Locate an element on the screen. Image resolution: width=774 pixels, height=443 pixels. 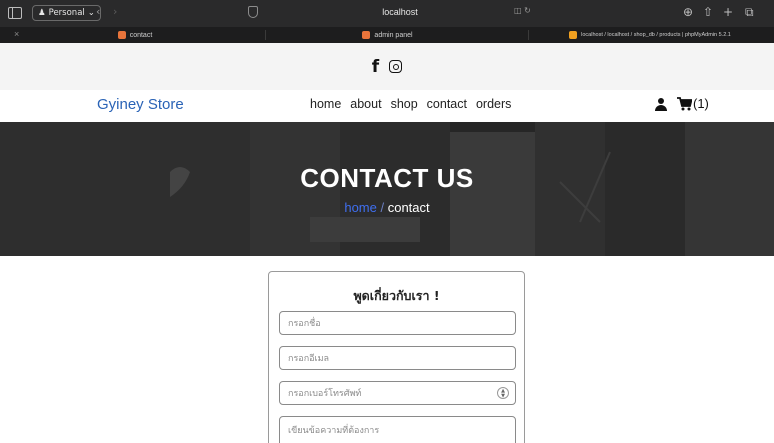
profile-label: Personal is located at coordinates (66, 13).